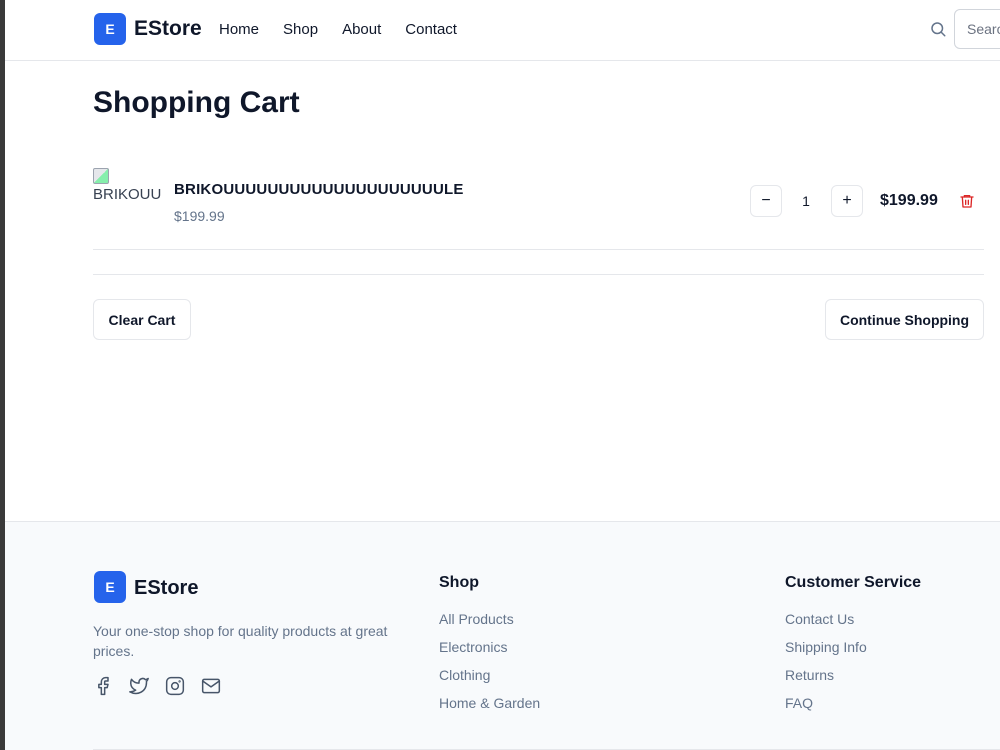 The image size is (1000, 750). What do you see at coordinates (967, 201) in the screenshot?
I see `trash-icon` at bounding box center [967, 201].